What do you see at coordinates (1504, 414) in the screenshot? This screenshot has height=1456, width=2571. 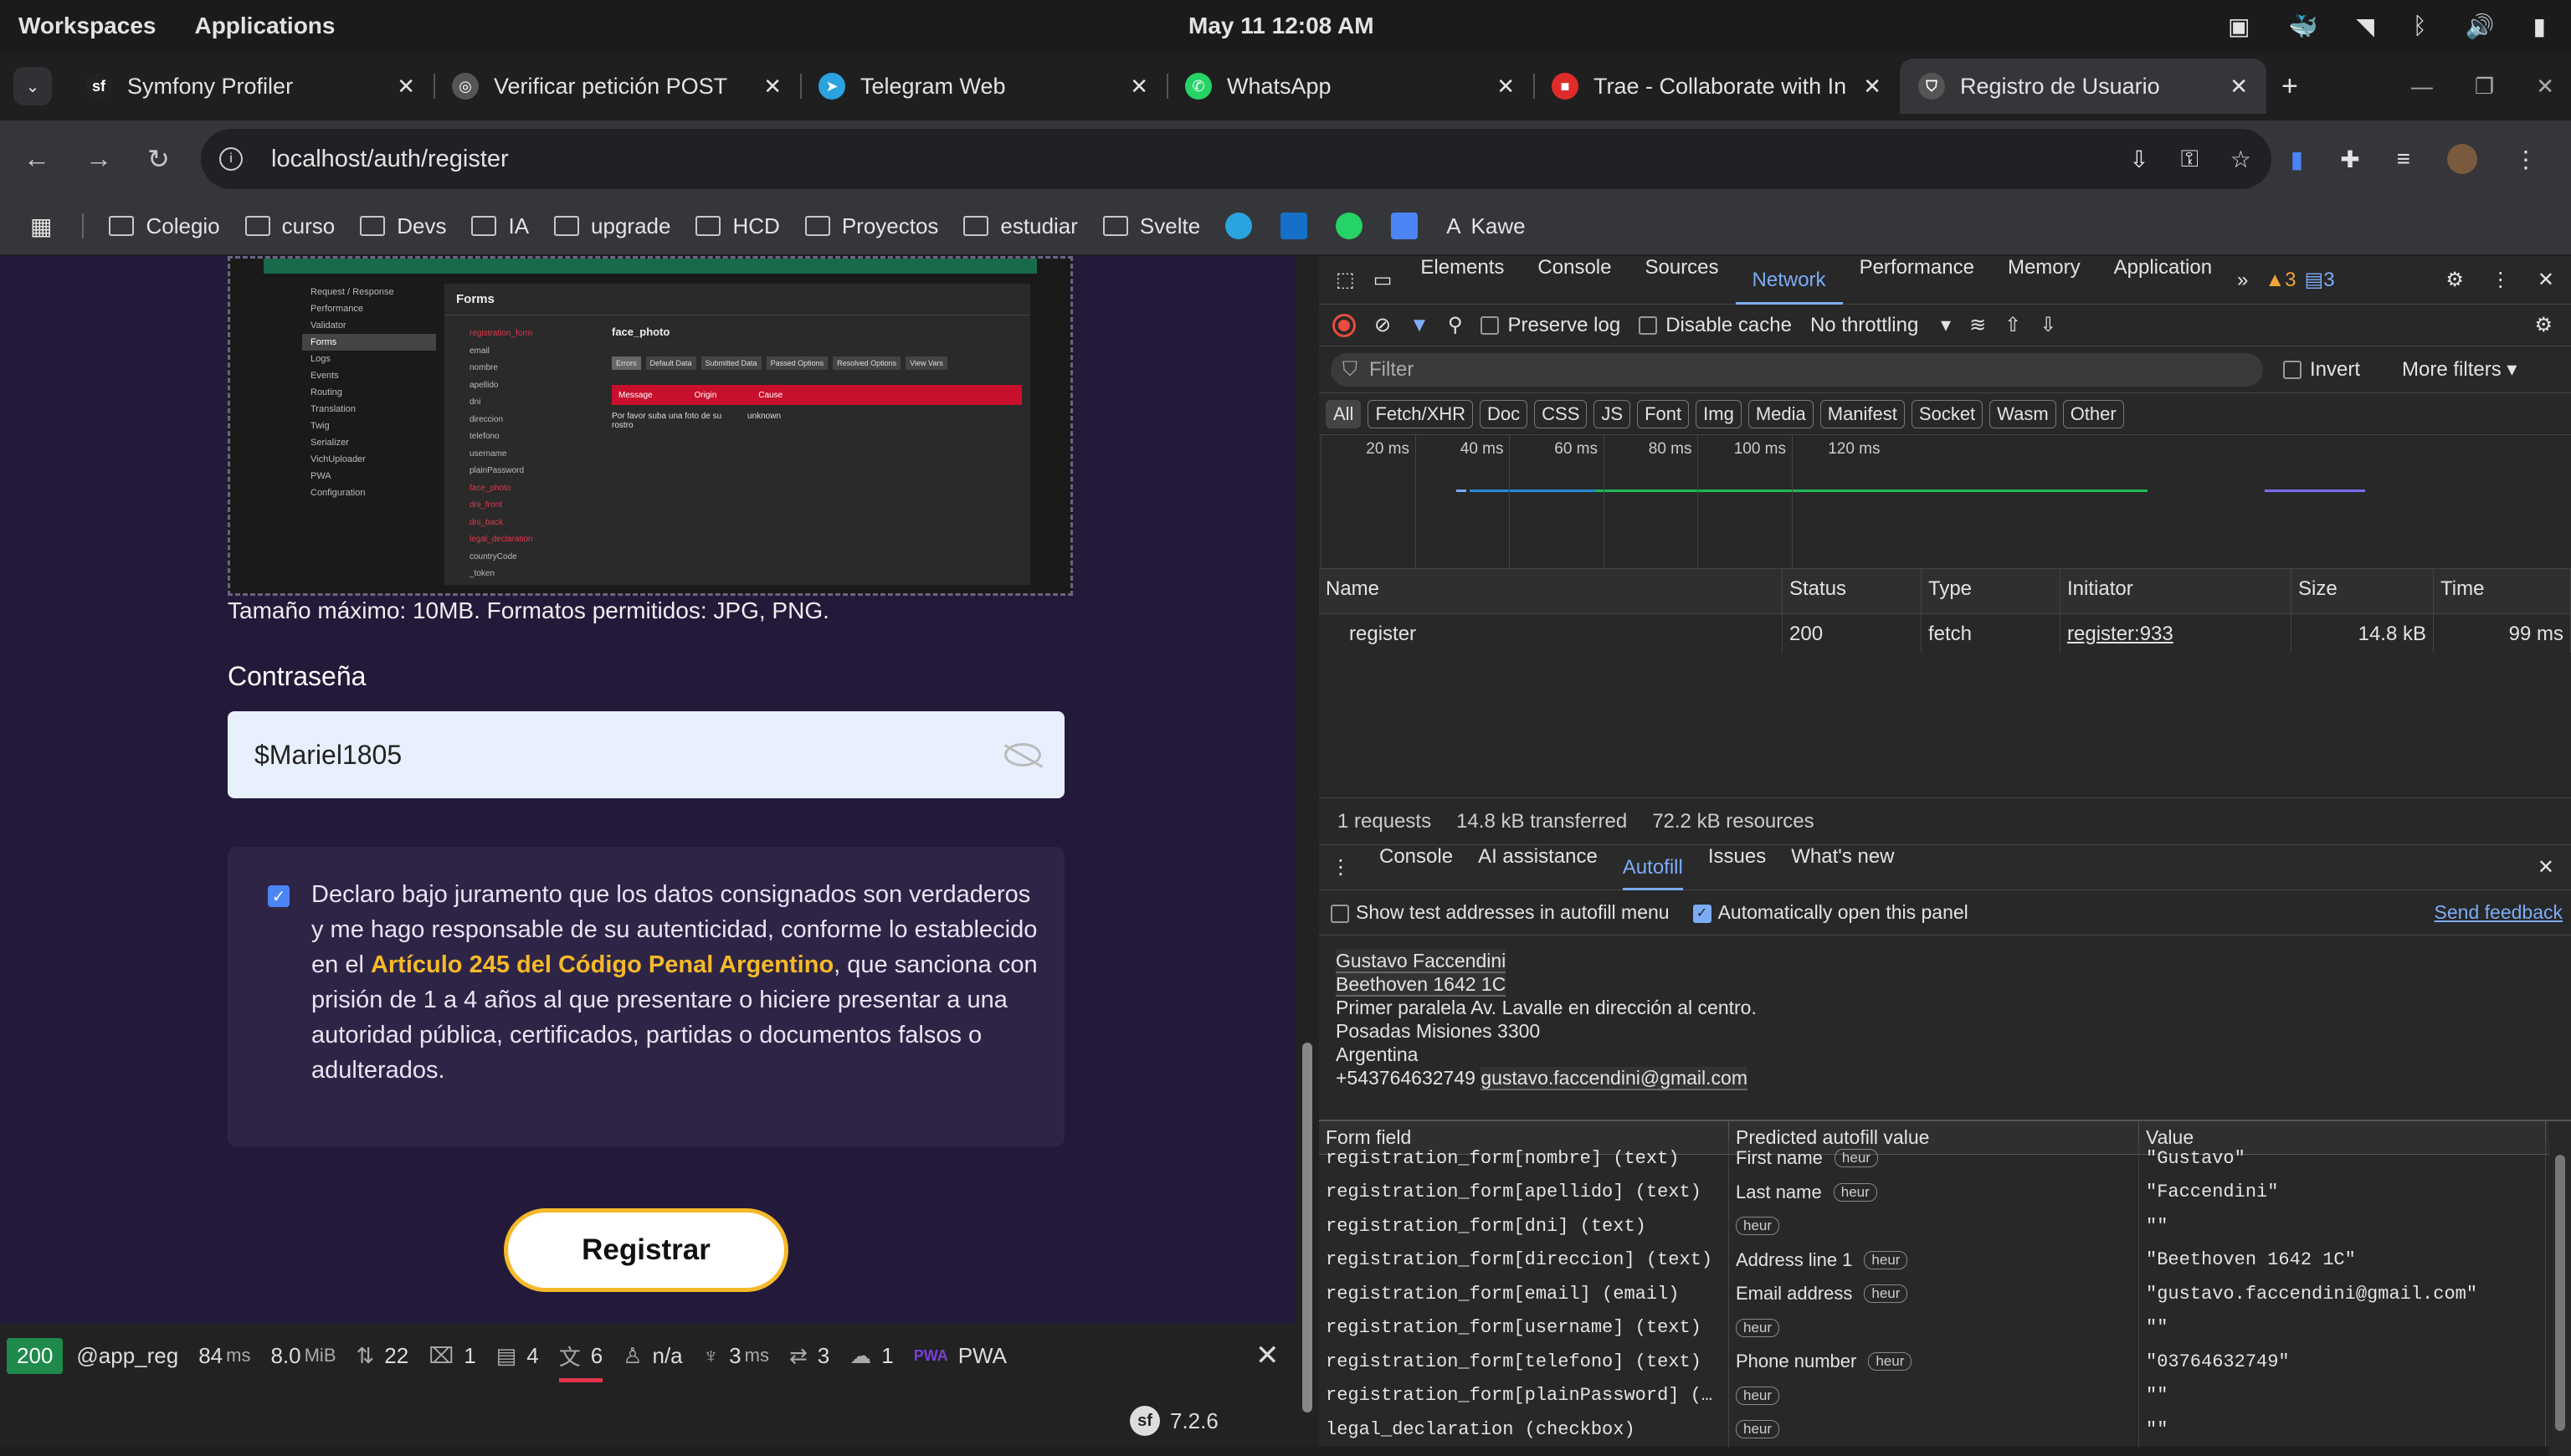 I see `type-filter-doc: Doc` at bounding box center [1504, 414].